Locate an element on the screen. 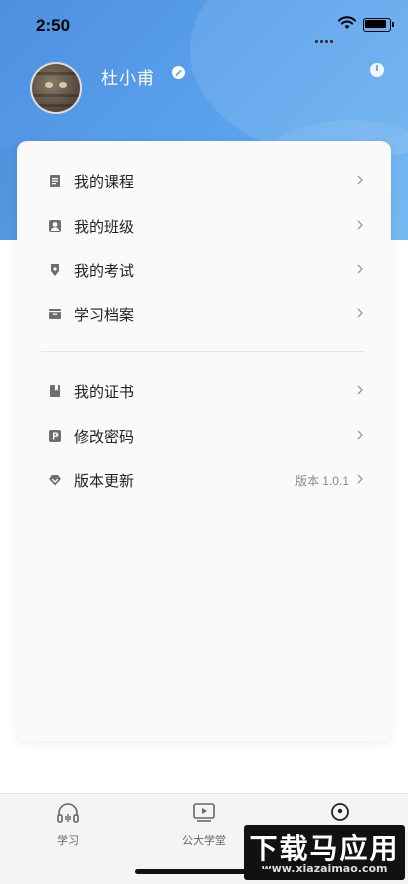 The image size is (408, 884). menu-item-version-update: 版本更新 版本 1.0.1 is located at coordinates (204, 481).